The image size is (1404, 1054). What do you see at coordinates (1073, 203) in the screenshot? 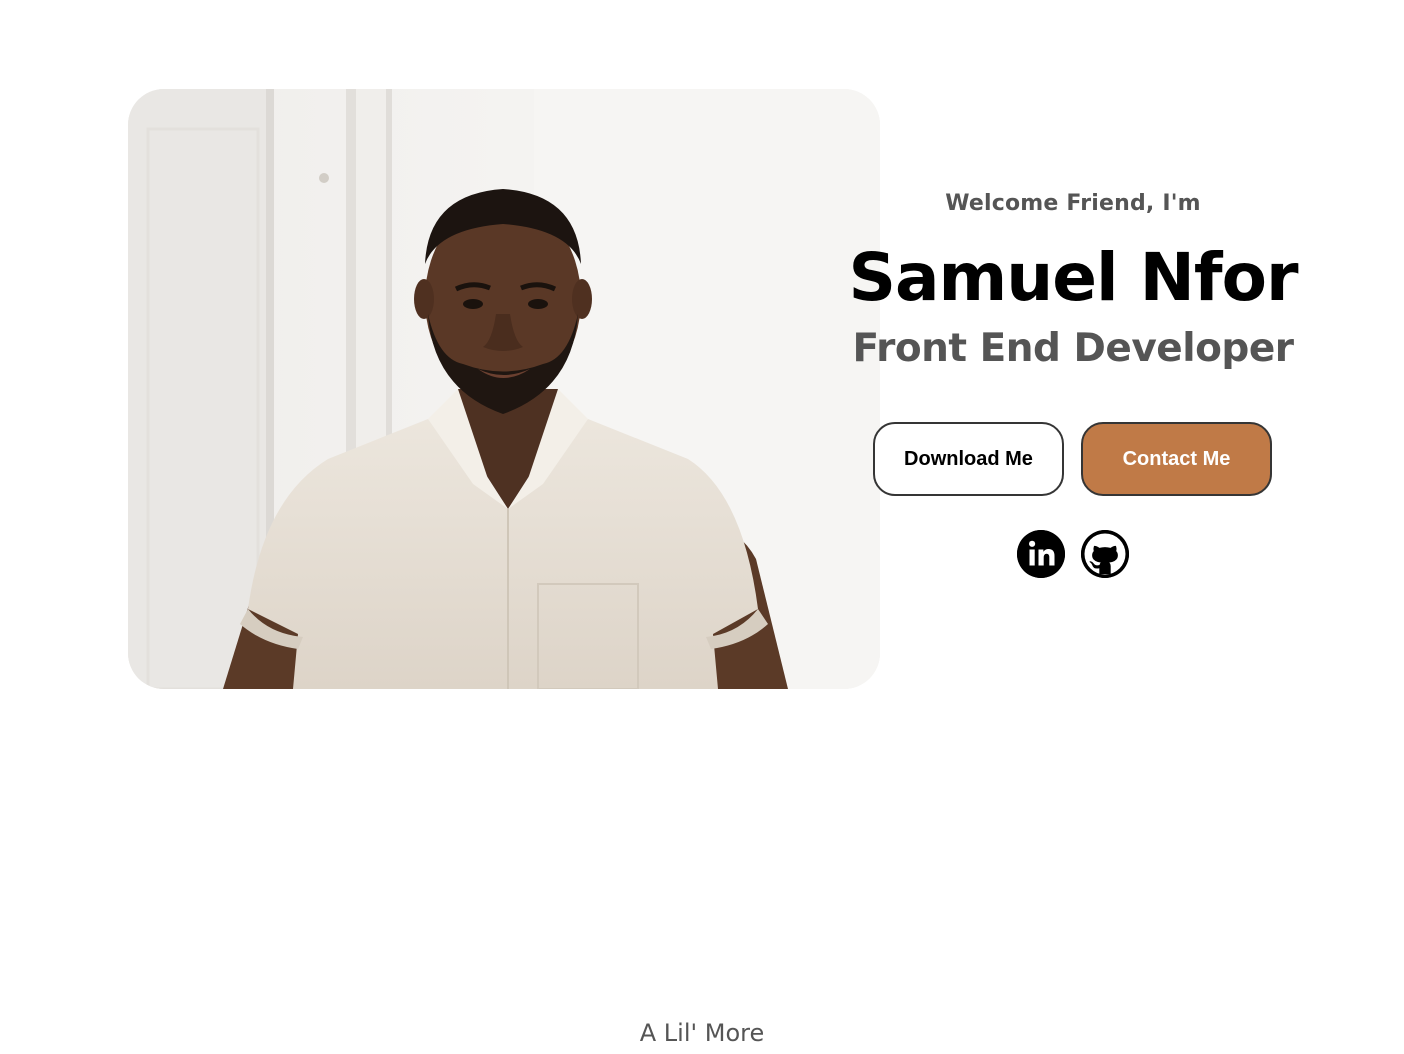
I see `greeting-text: Welcome Friend, I'm` at bounding box center [1073, 203].